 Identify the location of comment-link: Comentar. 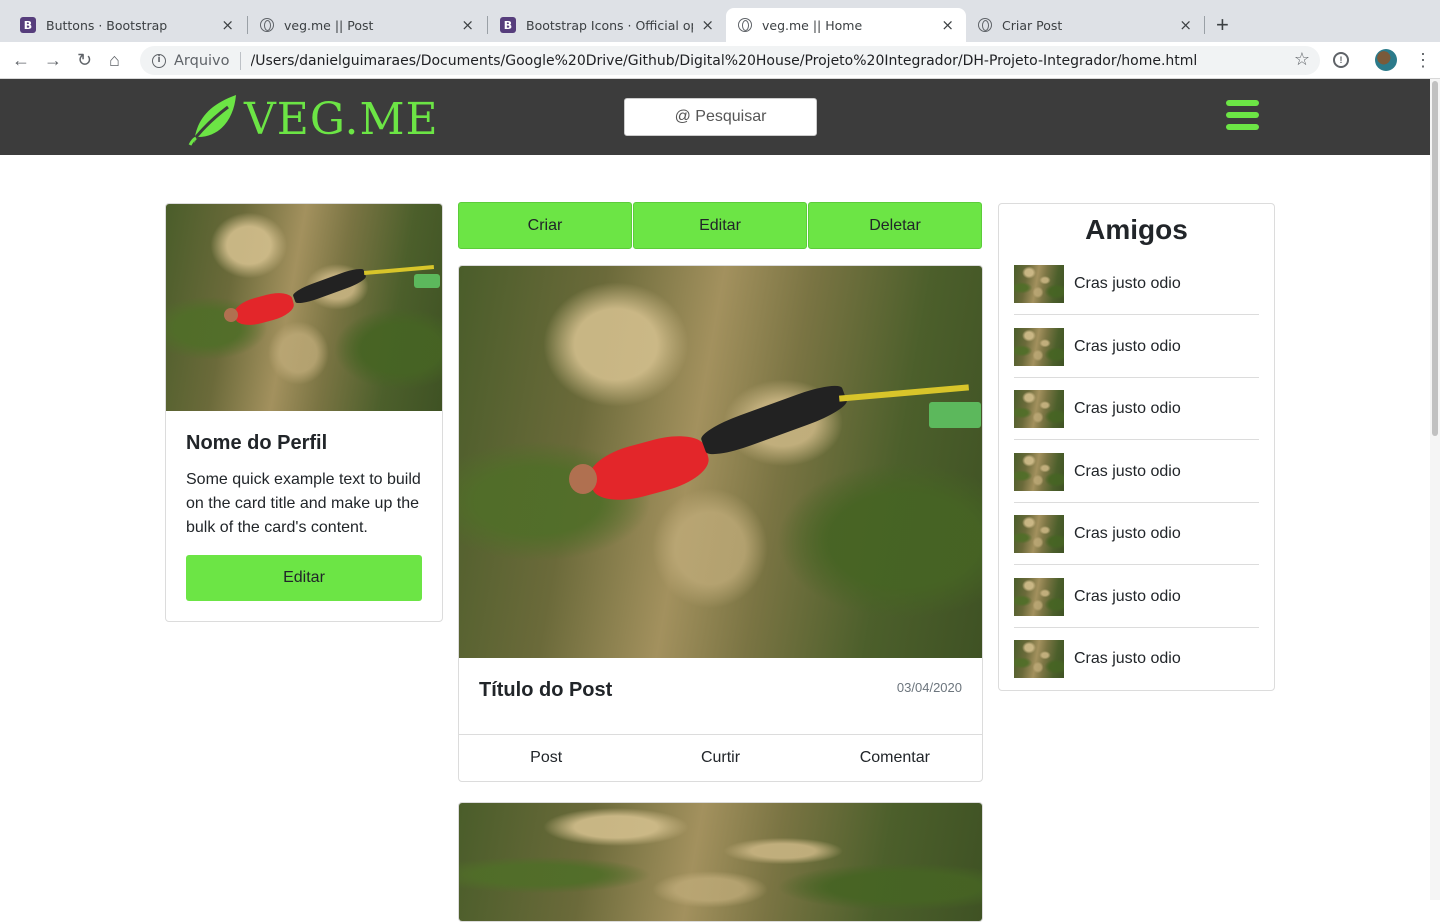
(895, 758).